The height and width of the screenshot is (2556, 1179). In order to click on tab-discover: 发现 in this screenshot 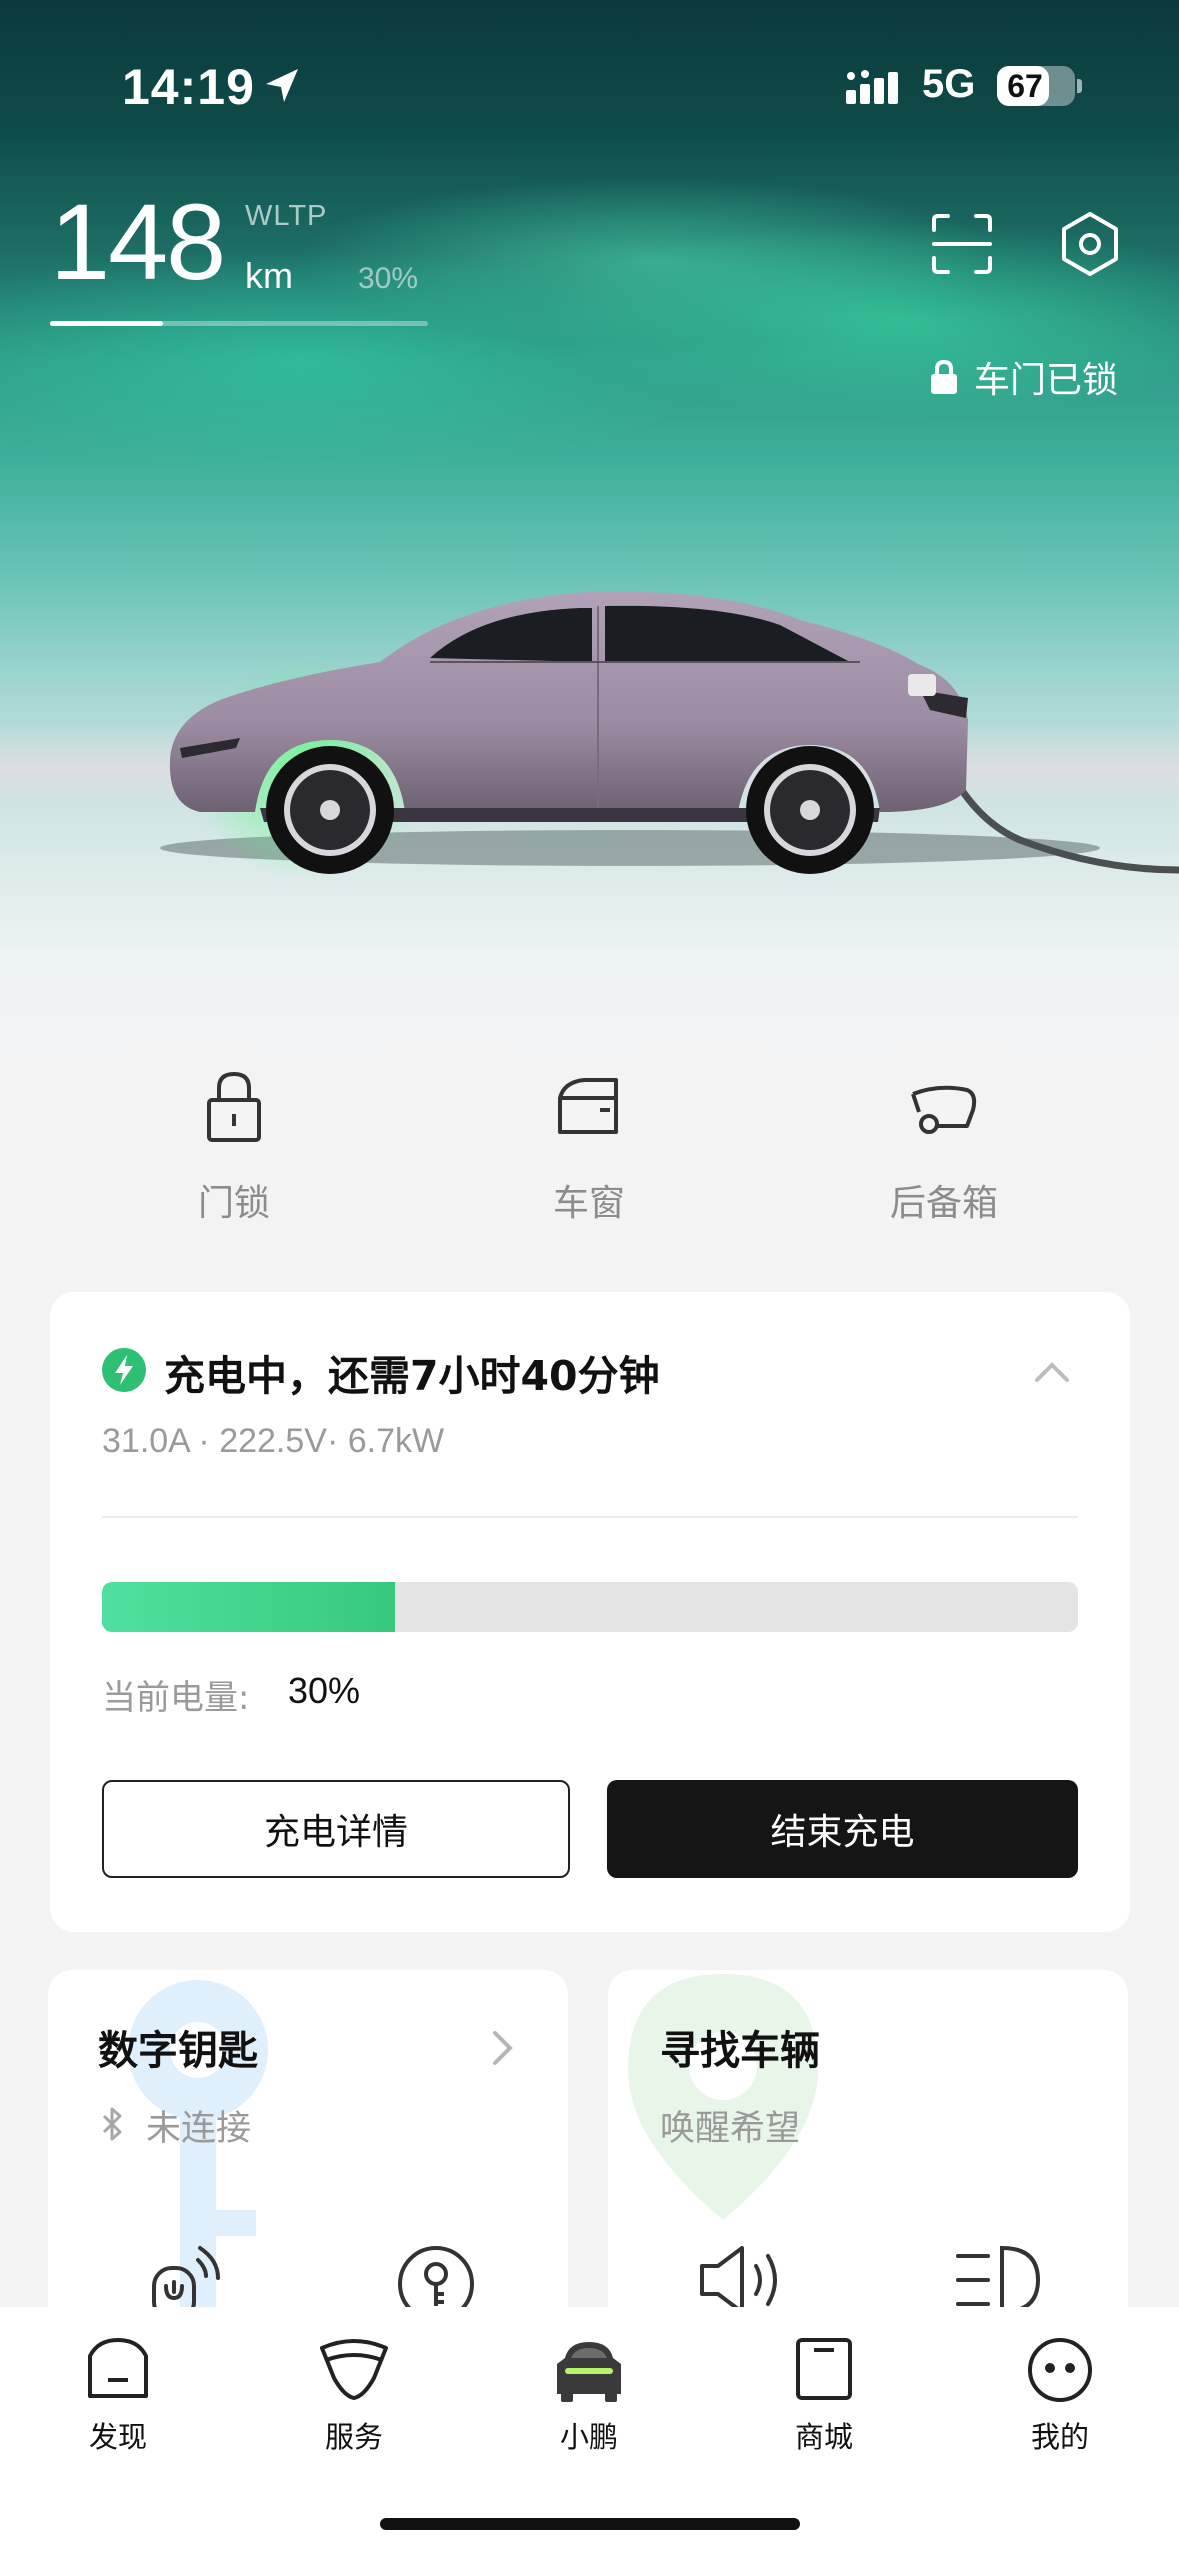, I will do `click(118, 2395)`.